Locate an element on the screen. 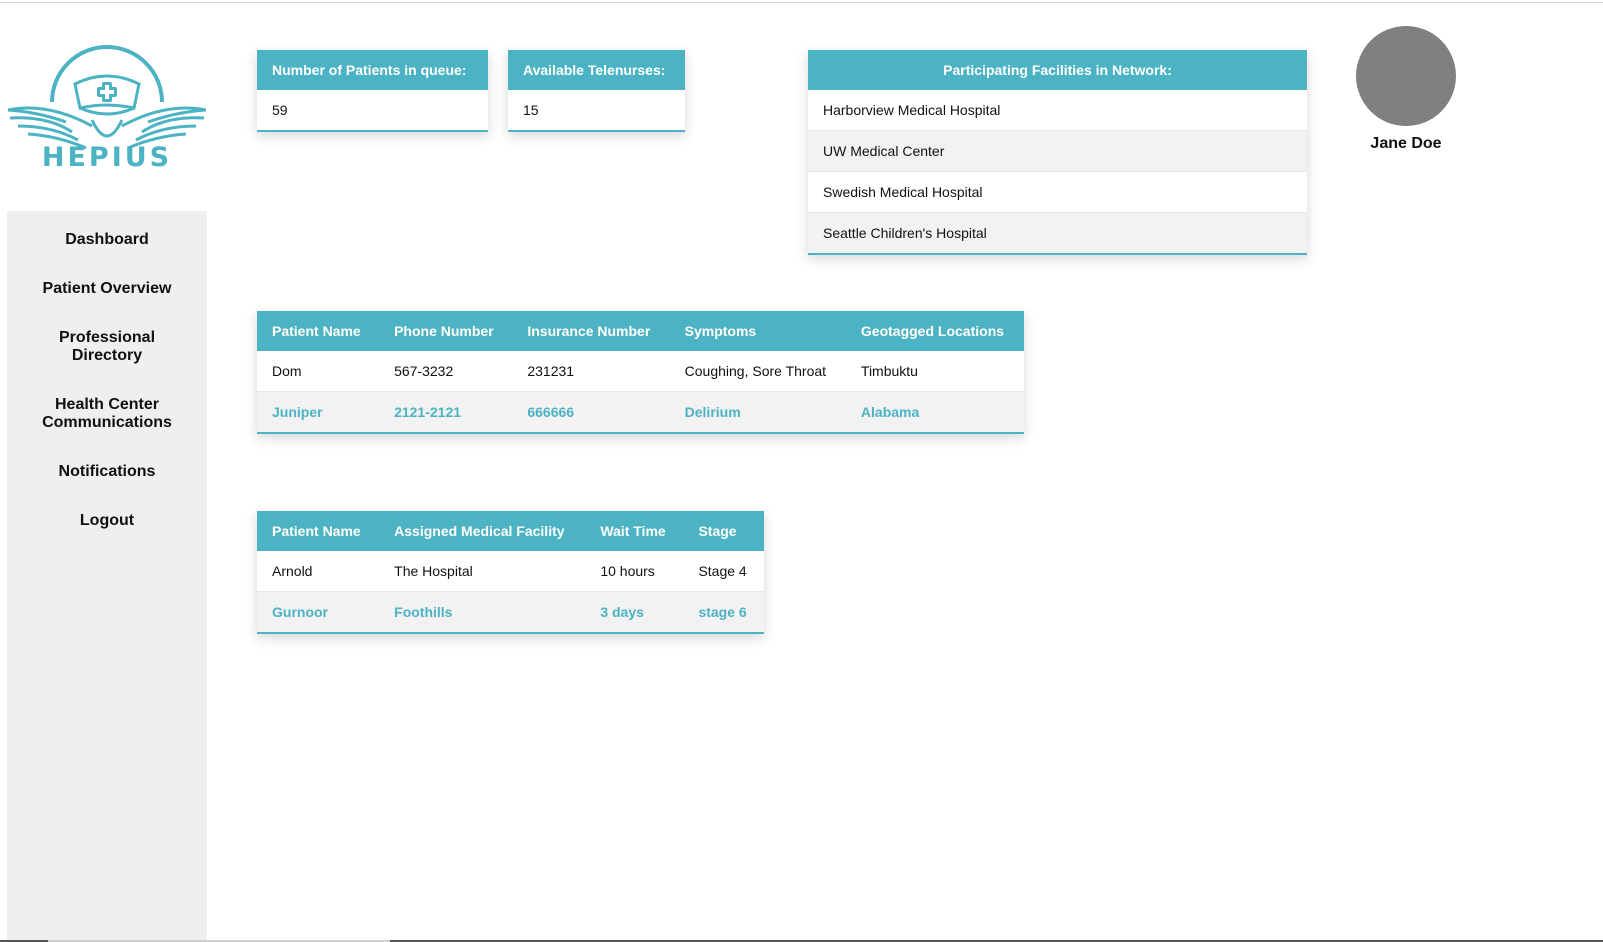  table-cell: Arnold is located at coordinates (292, 571).